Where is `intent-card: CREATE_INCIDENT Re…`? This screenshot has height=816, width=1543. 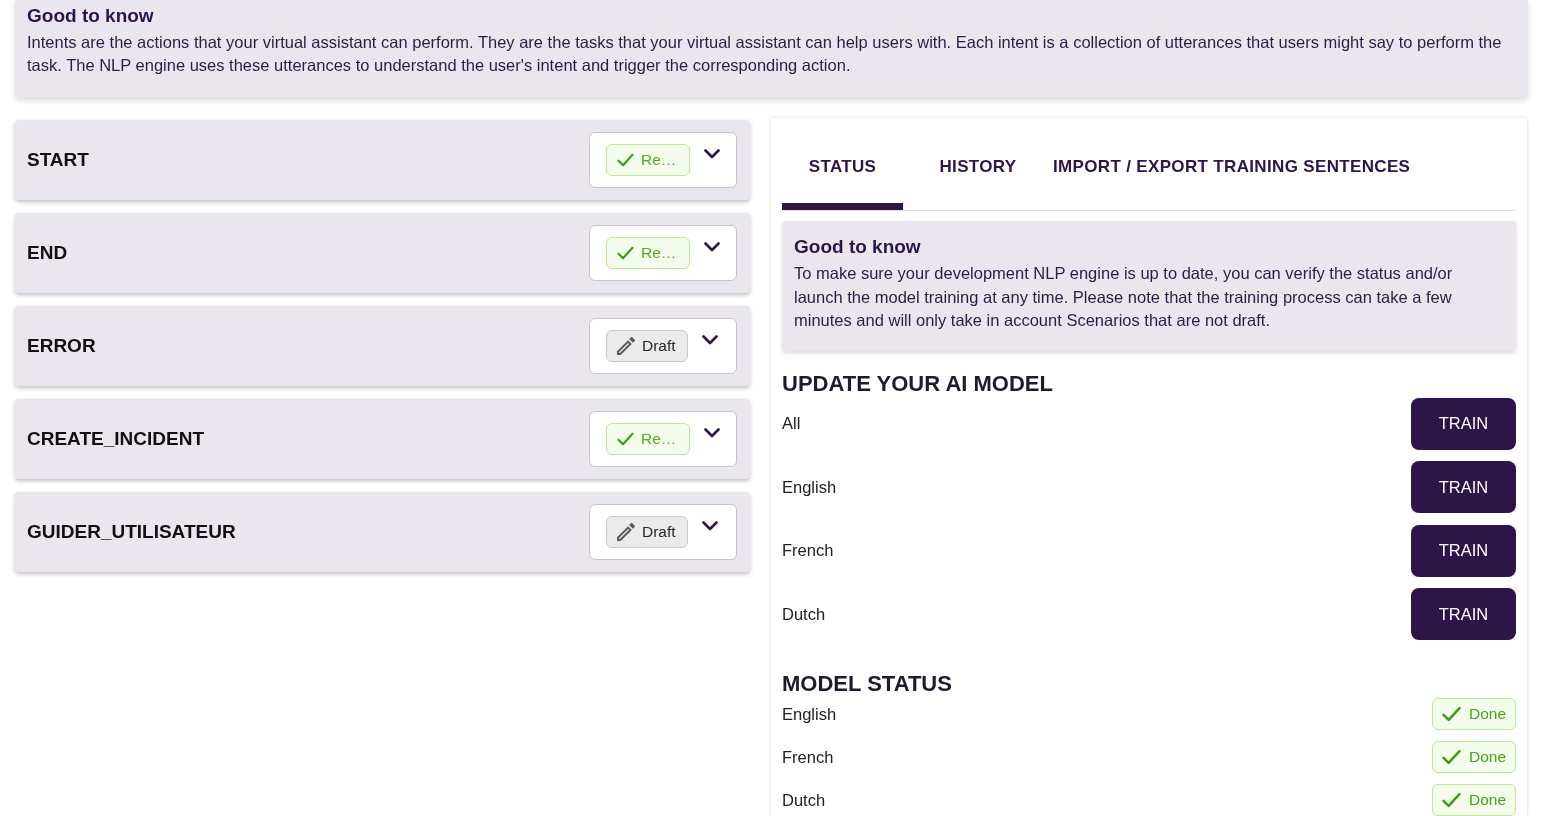 intent-card: CREATE_INCIDENT Re… is located at coordinates (382, 439).